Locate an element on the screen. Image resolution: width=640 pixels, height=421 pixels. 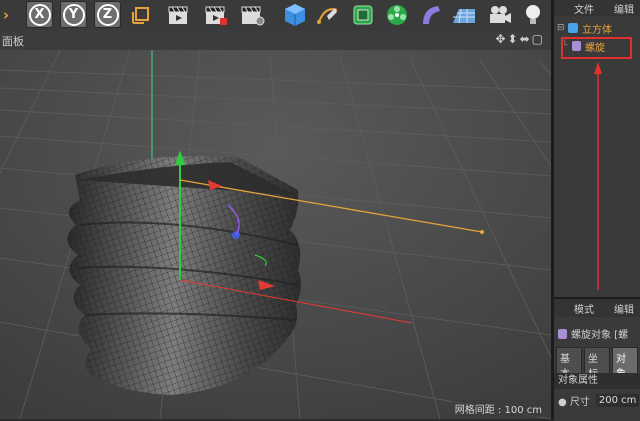
floor-icon is located at coordinates (463, 14).